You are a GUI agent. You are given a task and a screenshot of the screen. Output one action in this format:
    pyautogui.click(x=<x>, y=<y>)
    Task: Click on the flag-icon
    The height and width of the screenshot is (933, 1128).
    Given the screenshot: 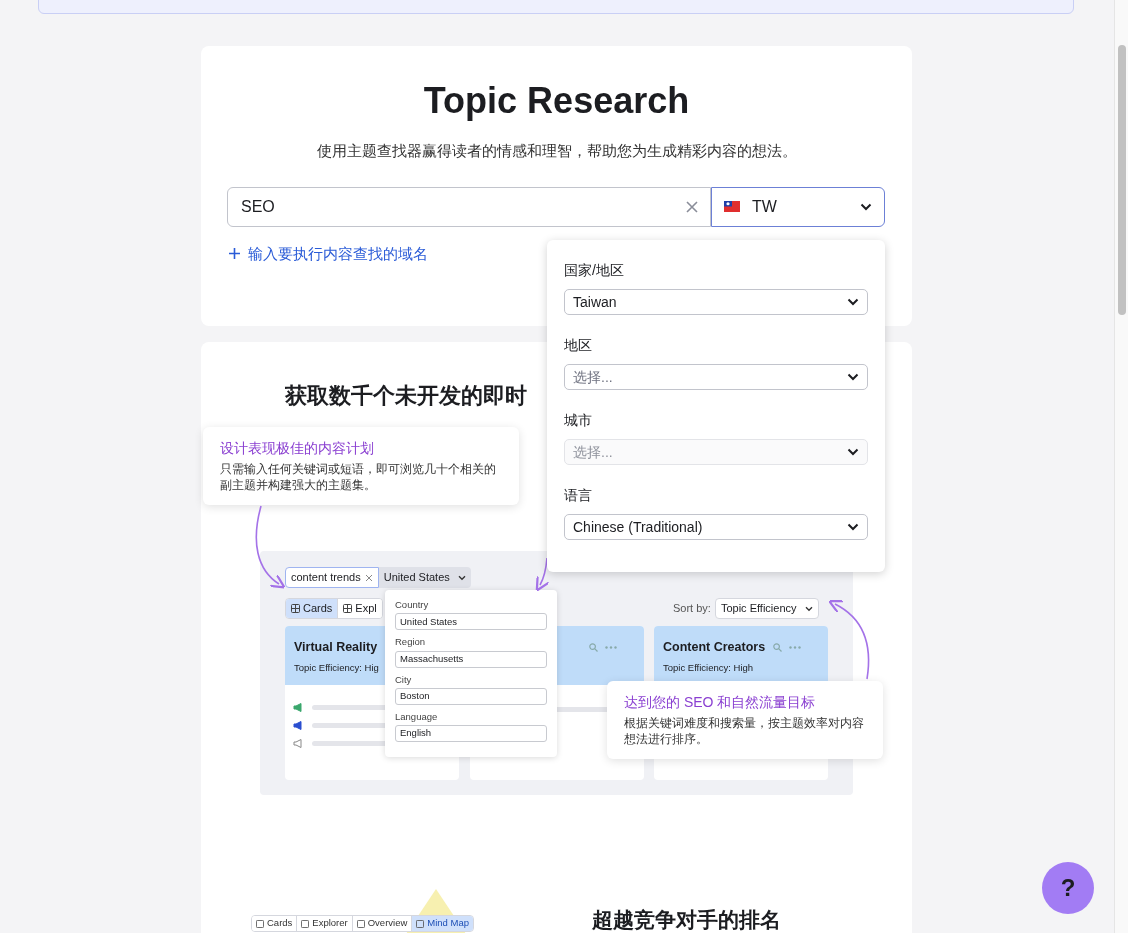 What is the action you would take?
    pyautogui.click(x=732, y=206)
    